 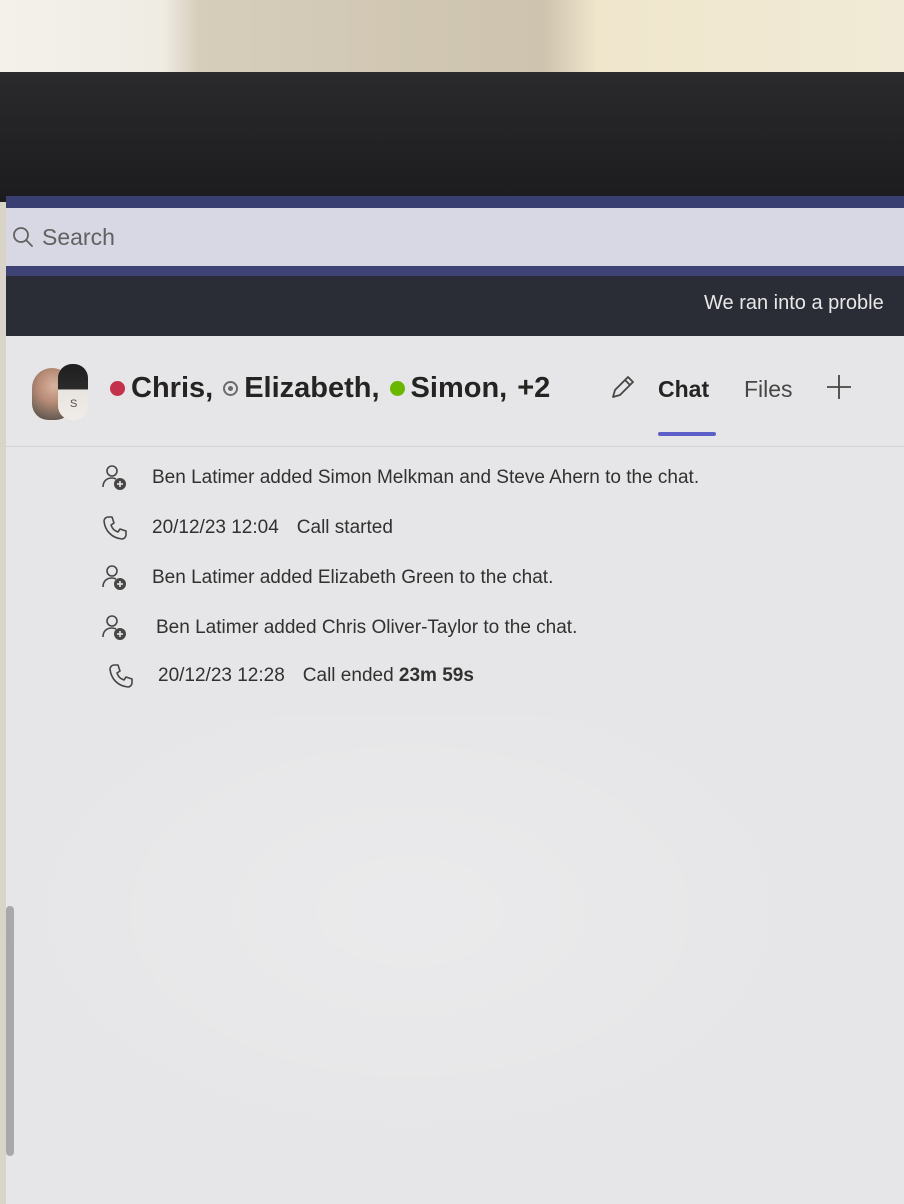 I want to click on away-status-icon, so click(x=231, y=388).